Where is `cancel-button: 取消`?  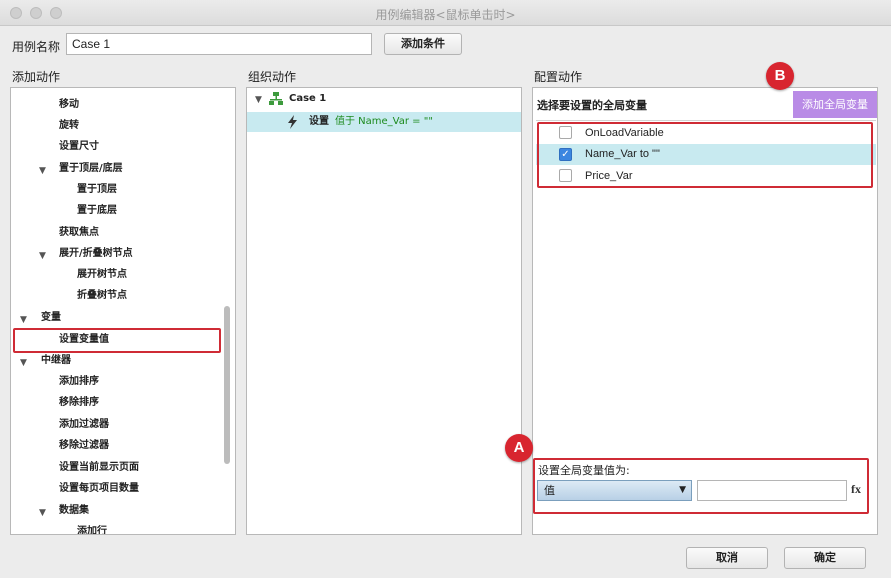
cancel-button: 取消 is located at coordinates (727, 558).